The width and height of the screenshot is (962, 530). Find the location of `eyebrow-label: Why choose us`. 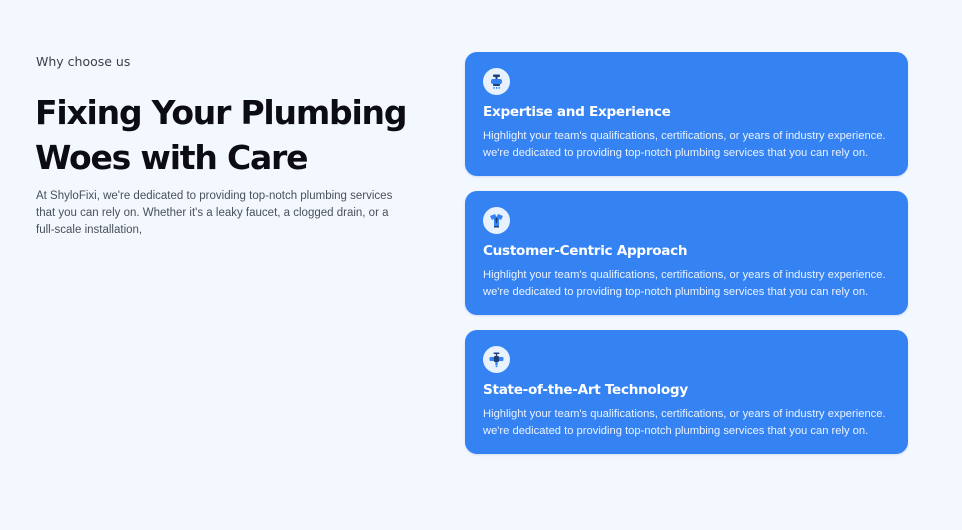

eyebrow-label: Why choose us is located at coordinates (83, 61).